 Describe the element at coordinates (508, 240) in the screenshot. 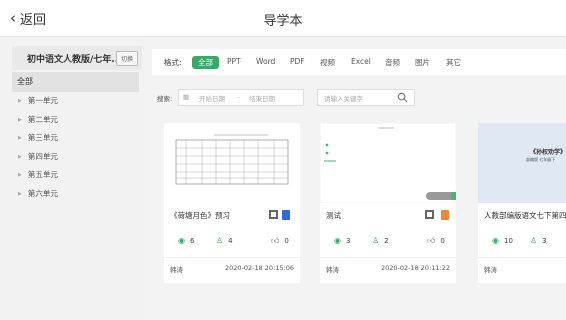

I see `views-count: 10` at that location.